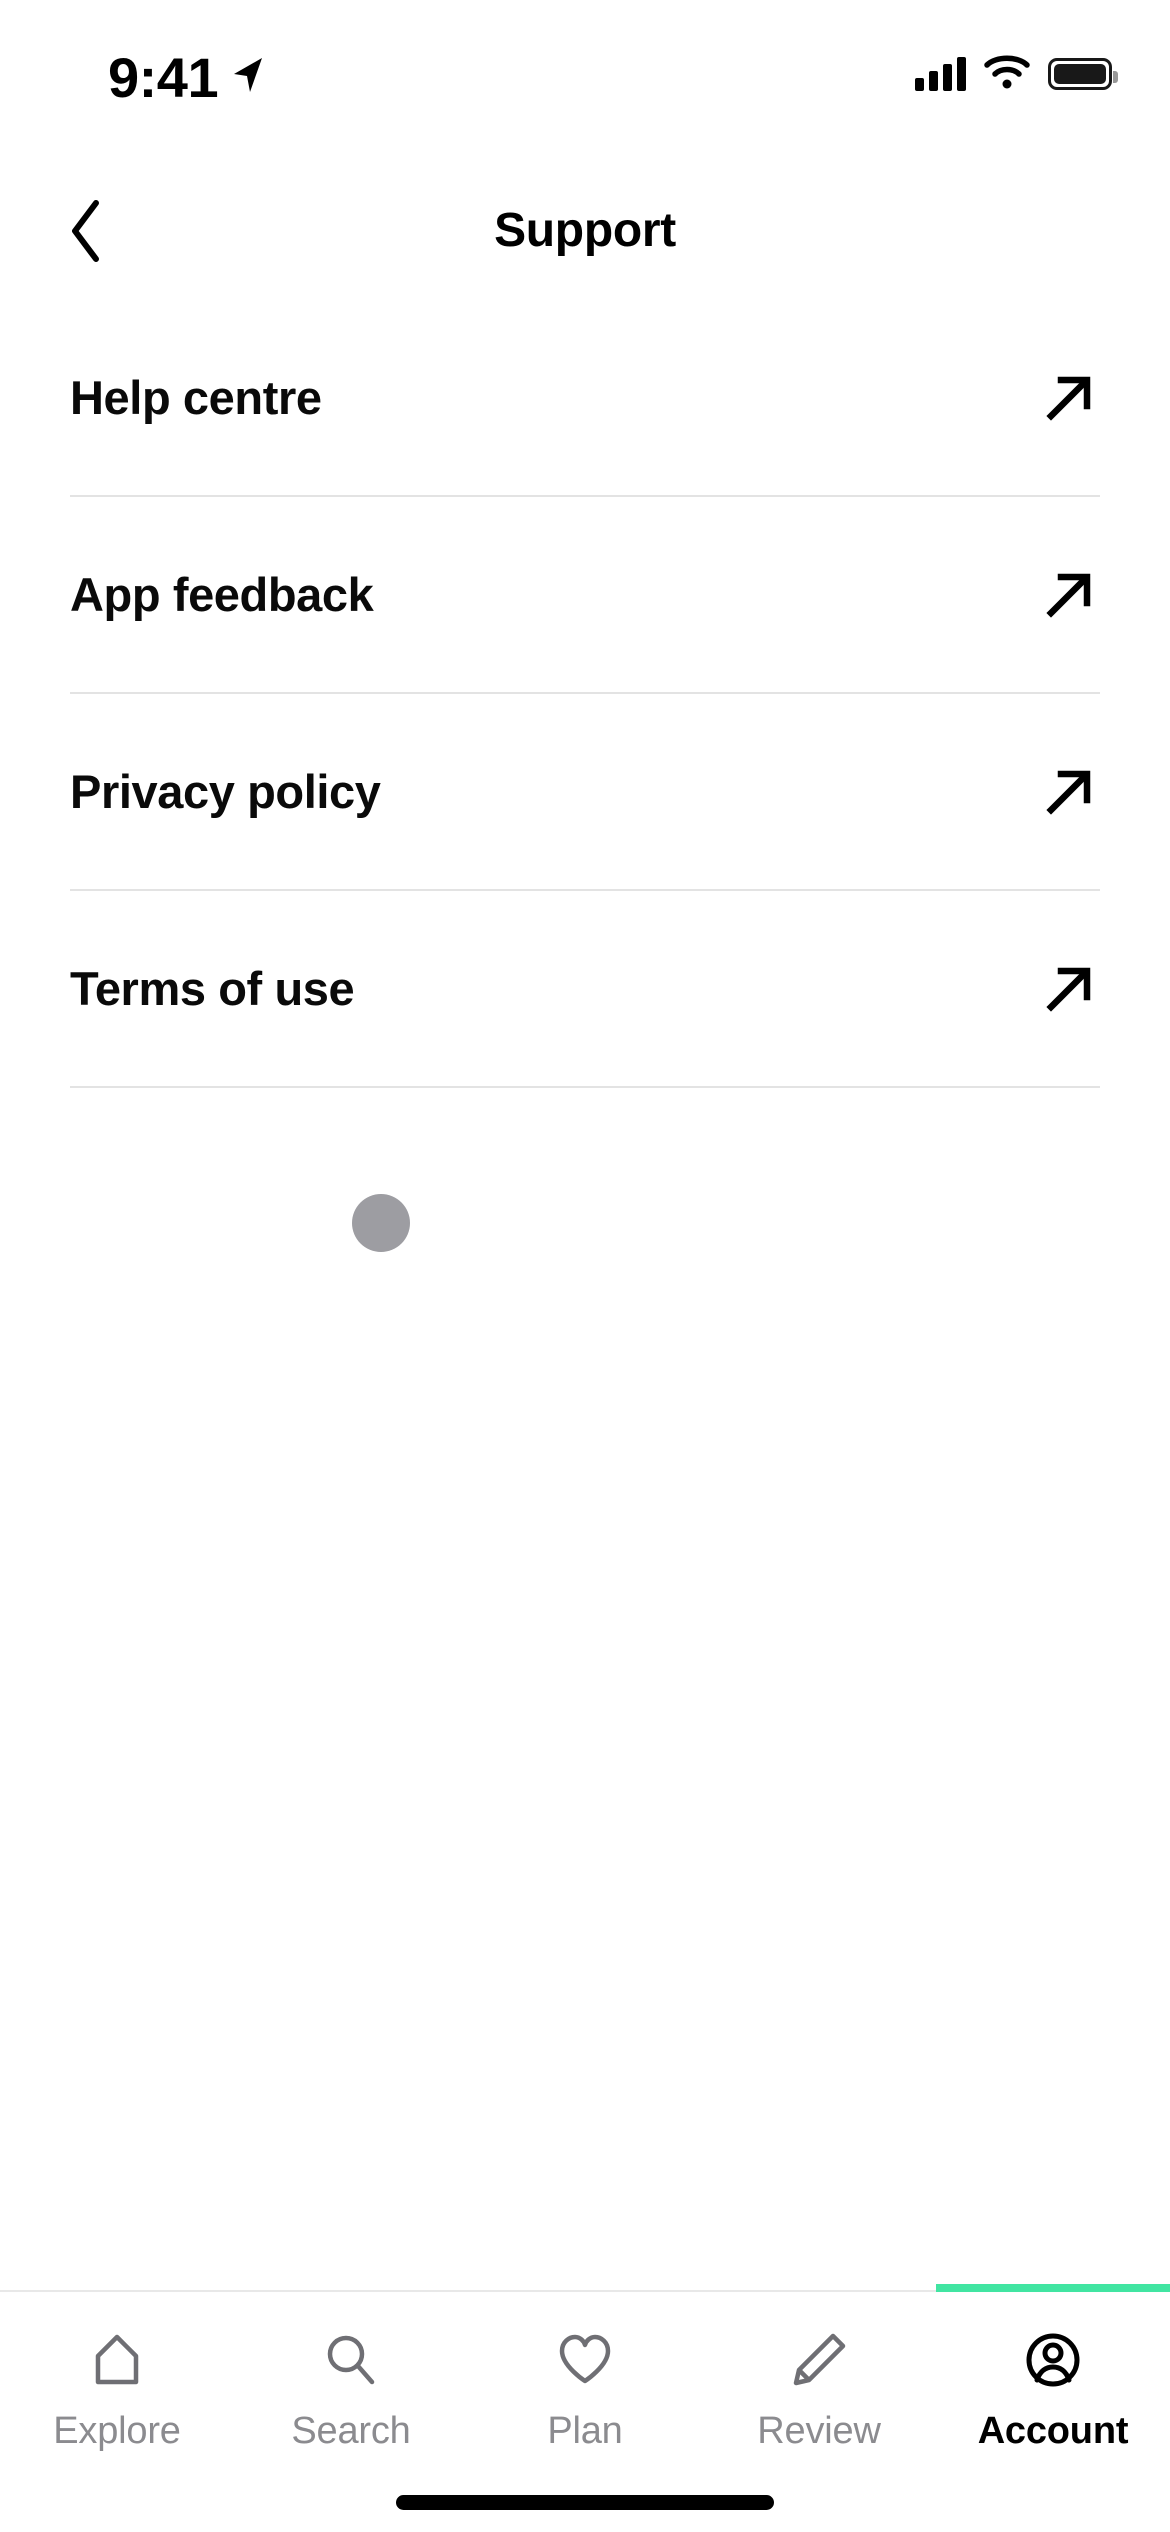  I want to click on list-item: App feedback, so click(585, 594).